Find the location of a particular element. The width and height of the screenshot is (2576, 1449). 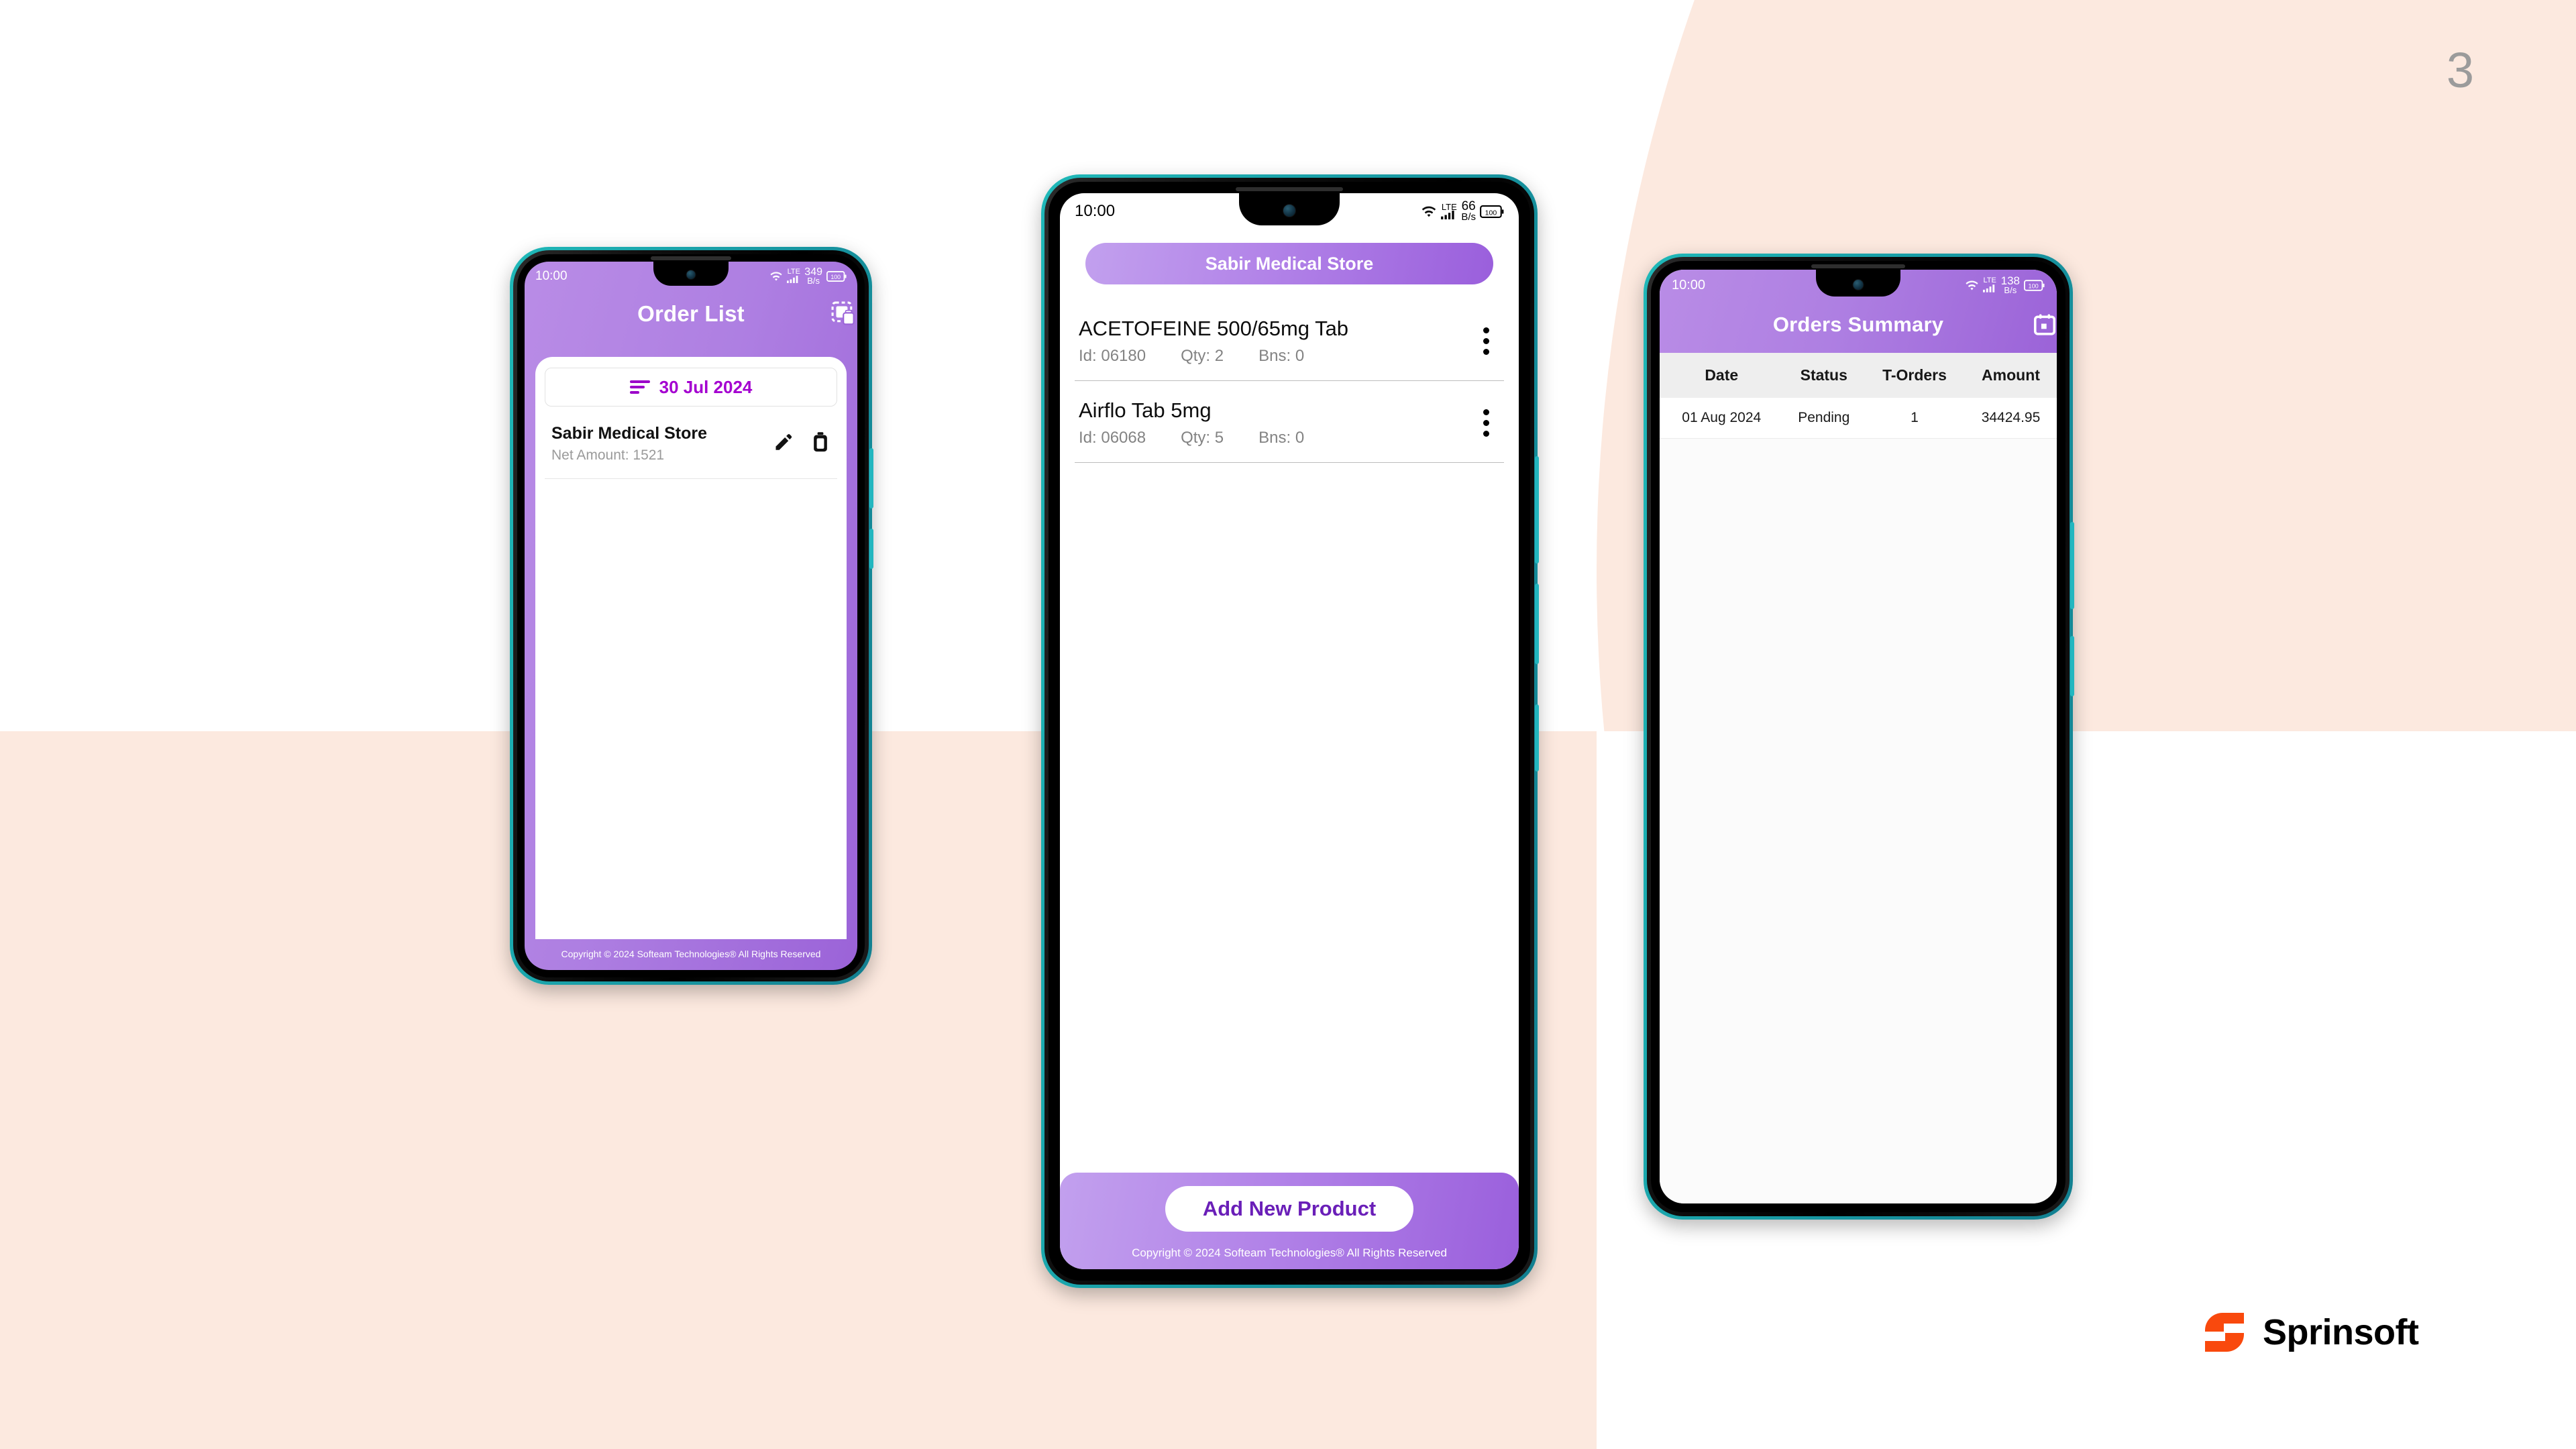

volume-down-button is located at coordinates (1537, 624).